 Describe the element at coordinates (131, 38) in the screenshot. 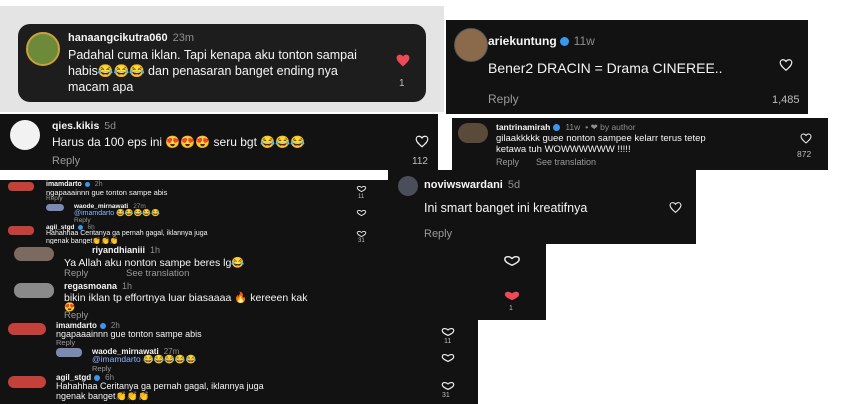

I see `comment-username: hanaangcikutra060 23m` at that location.